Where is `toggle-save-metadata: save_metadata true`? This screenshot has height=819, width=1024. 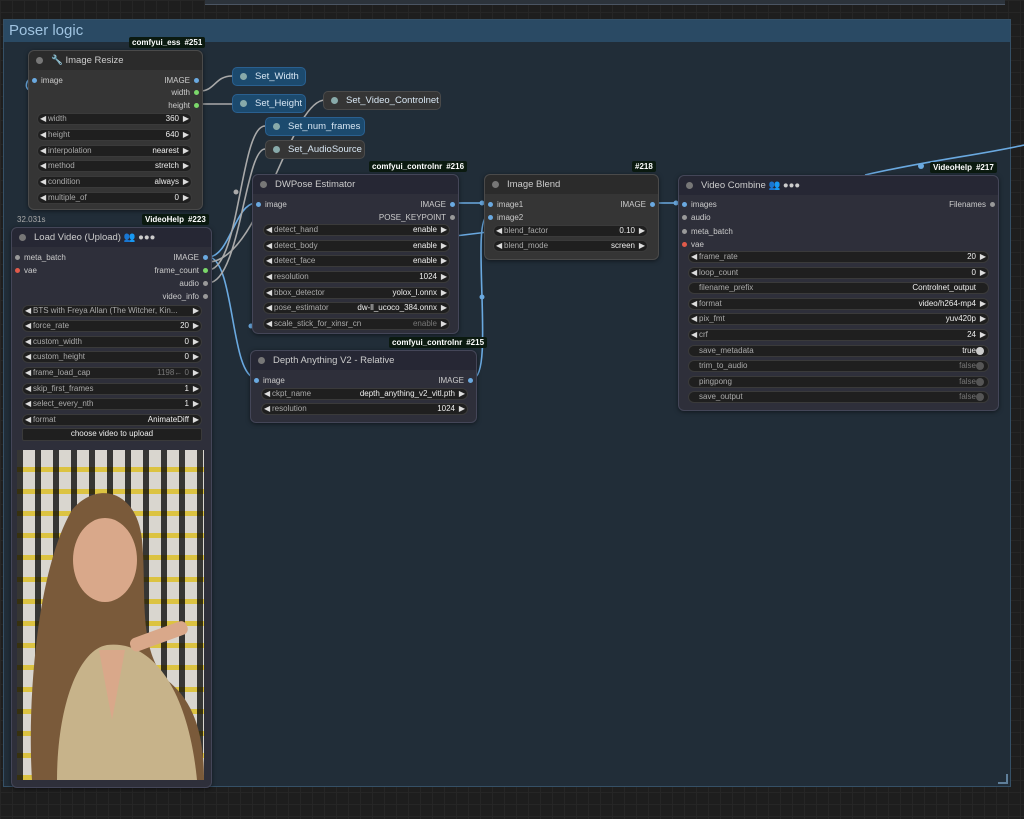 toggle-save-metadata: save_metadata true is located at coordinates (838, 351).